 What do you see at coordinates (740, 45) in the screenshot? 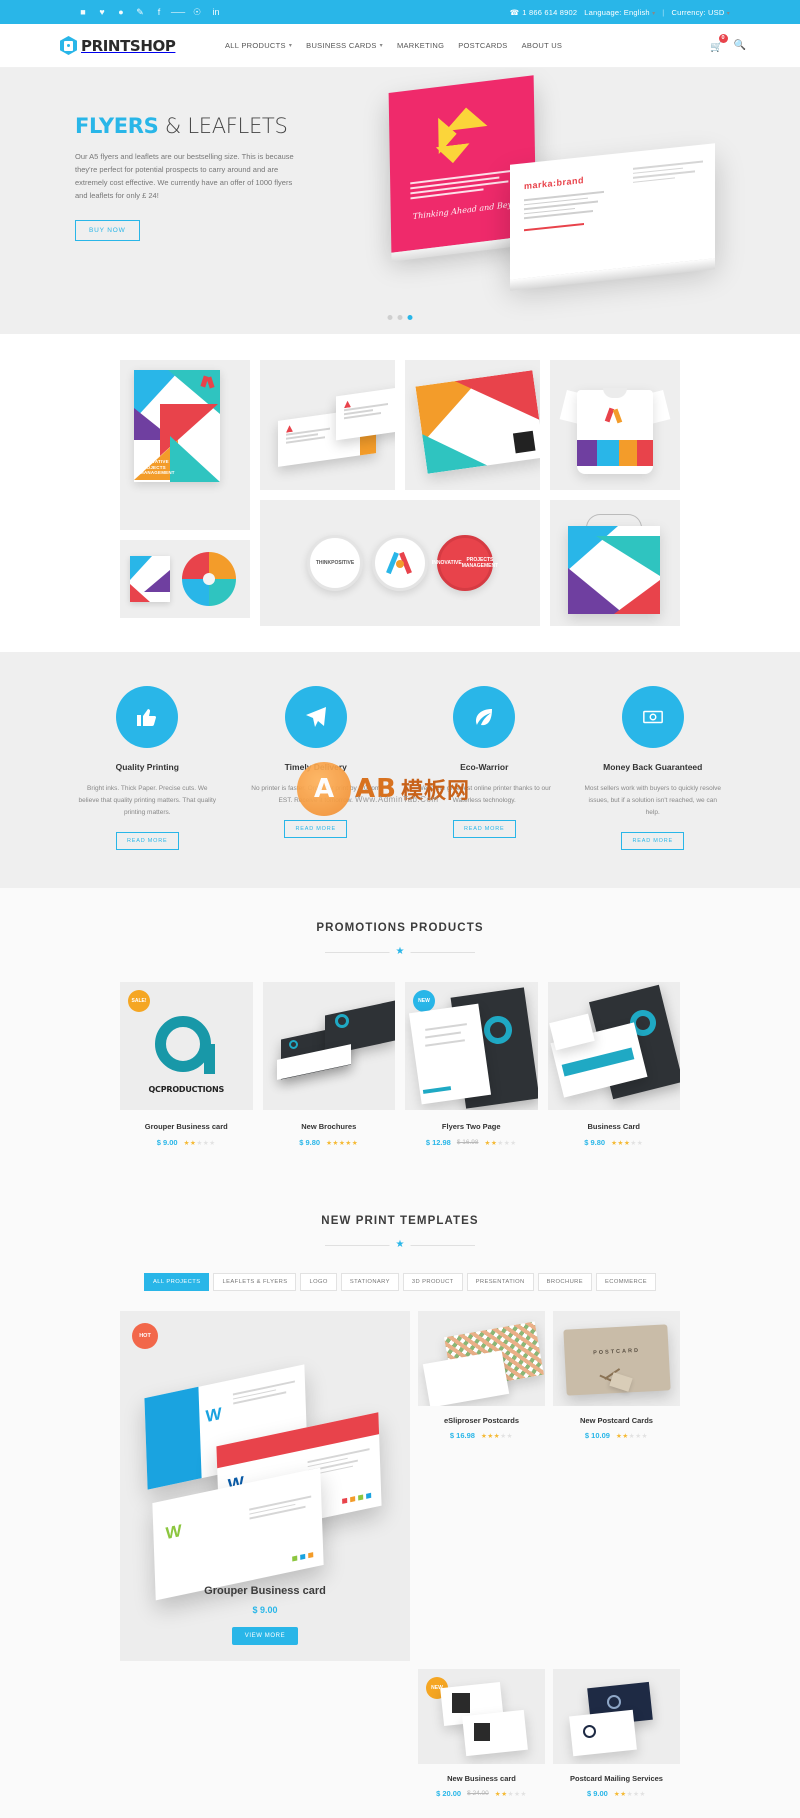
I see `search-icon: 🔍` at bounding box center [740, 45].